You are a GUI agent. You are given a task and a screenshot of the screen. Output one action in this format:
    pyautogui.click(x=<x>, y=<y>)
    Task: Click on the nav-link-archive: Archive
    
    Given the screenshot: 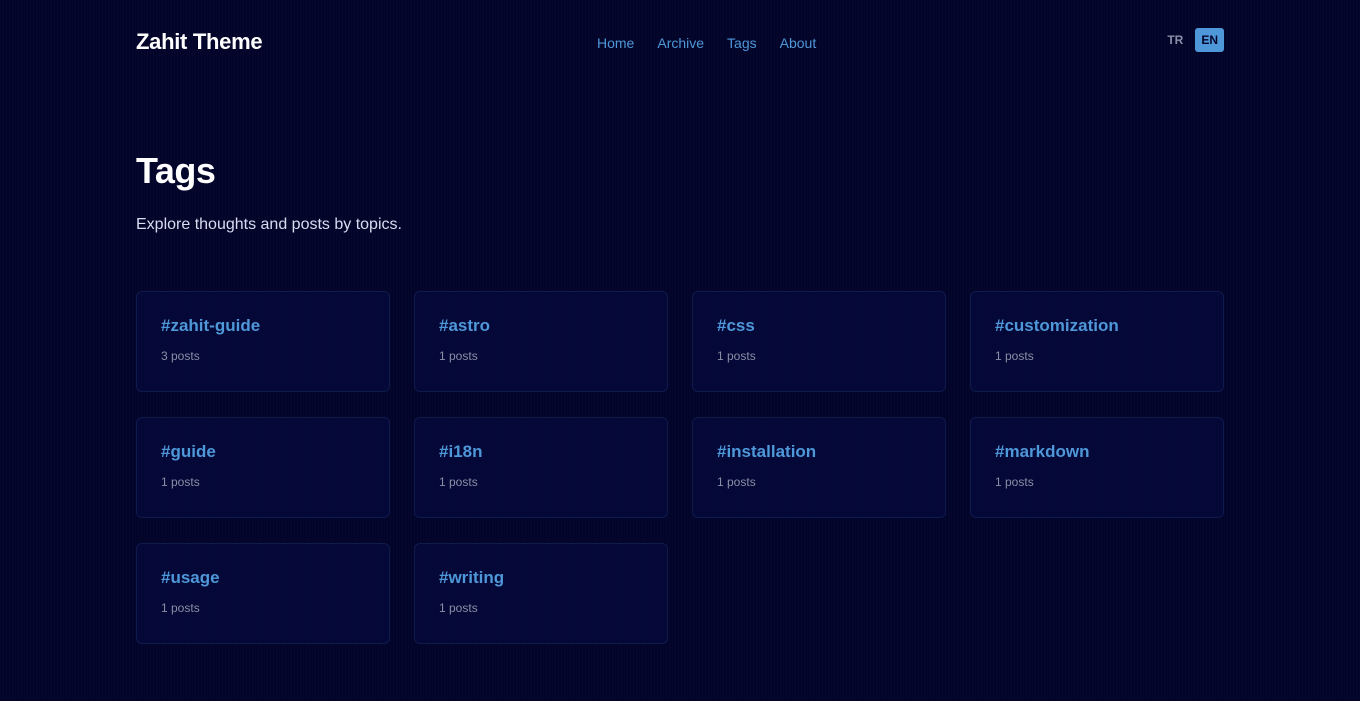 What is the action you would take?
    pyautogui.click(x=680, y=43)
    